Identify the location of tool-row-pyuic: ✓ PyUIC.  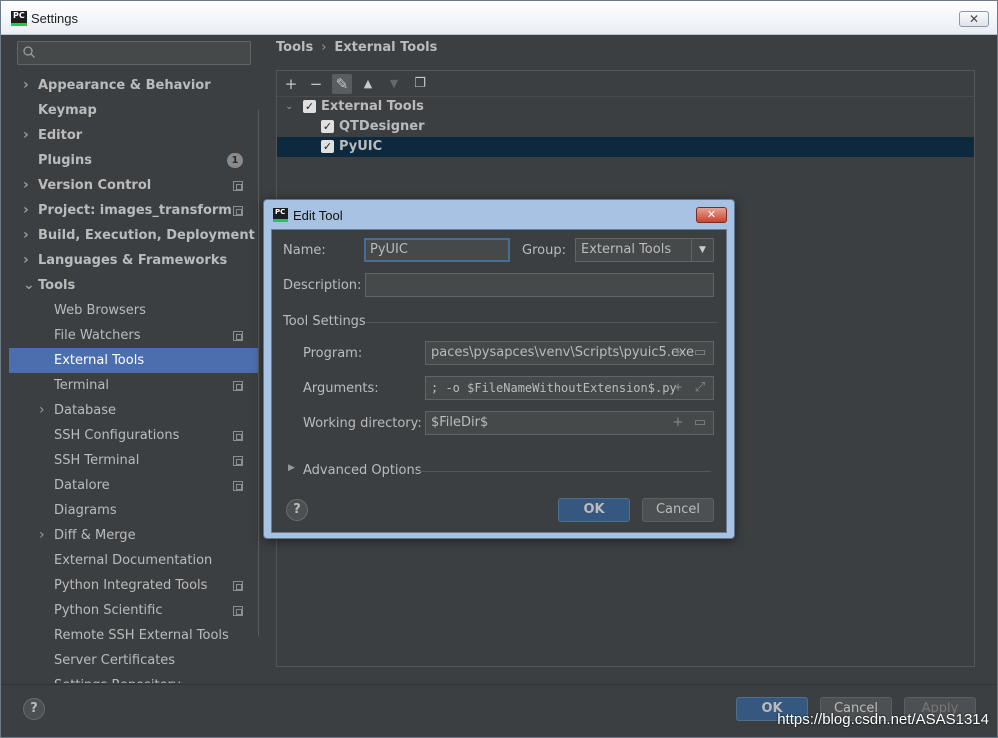
(625, 147).